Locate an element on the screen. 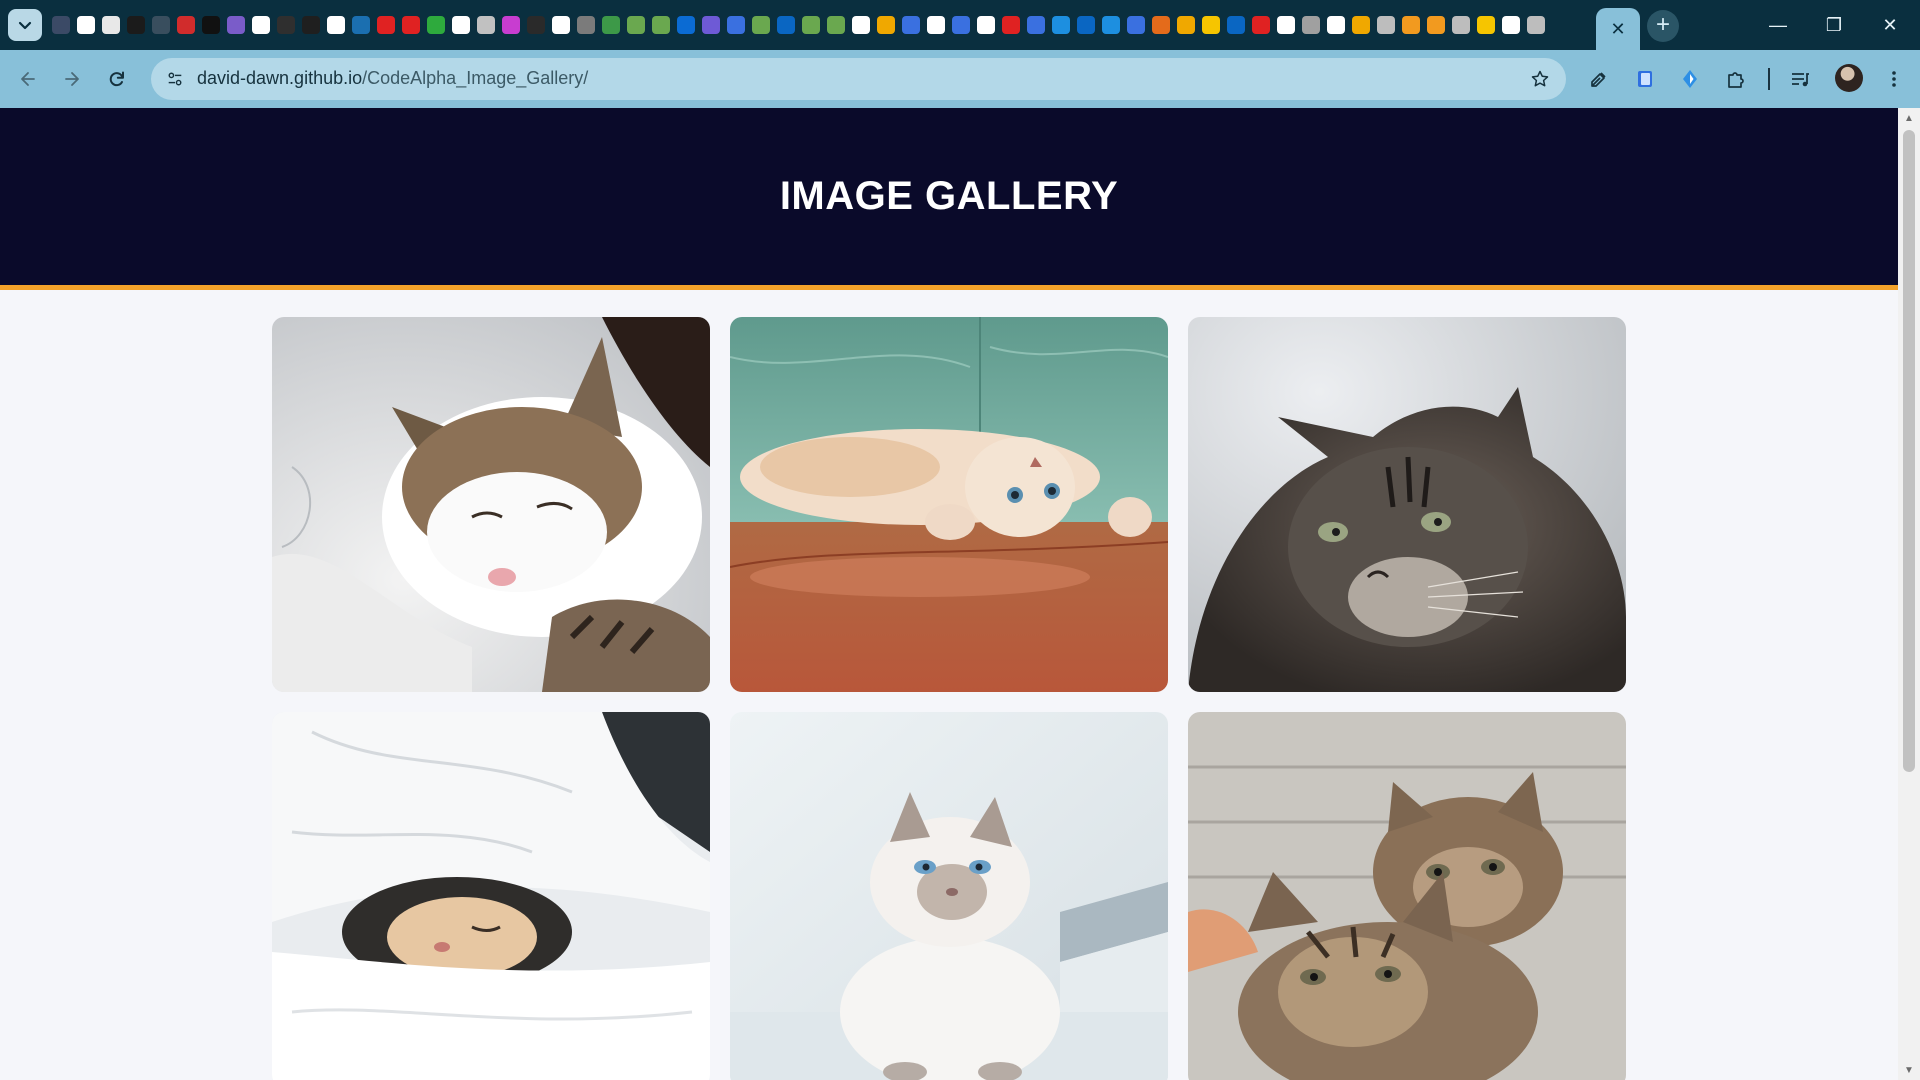 Image resolution: width=1920 pixels, height=1080 pixels. reload-button is located at coordinates (117, 79).